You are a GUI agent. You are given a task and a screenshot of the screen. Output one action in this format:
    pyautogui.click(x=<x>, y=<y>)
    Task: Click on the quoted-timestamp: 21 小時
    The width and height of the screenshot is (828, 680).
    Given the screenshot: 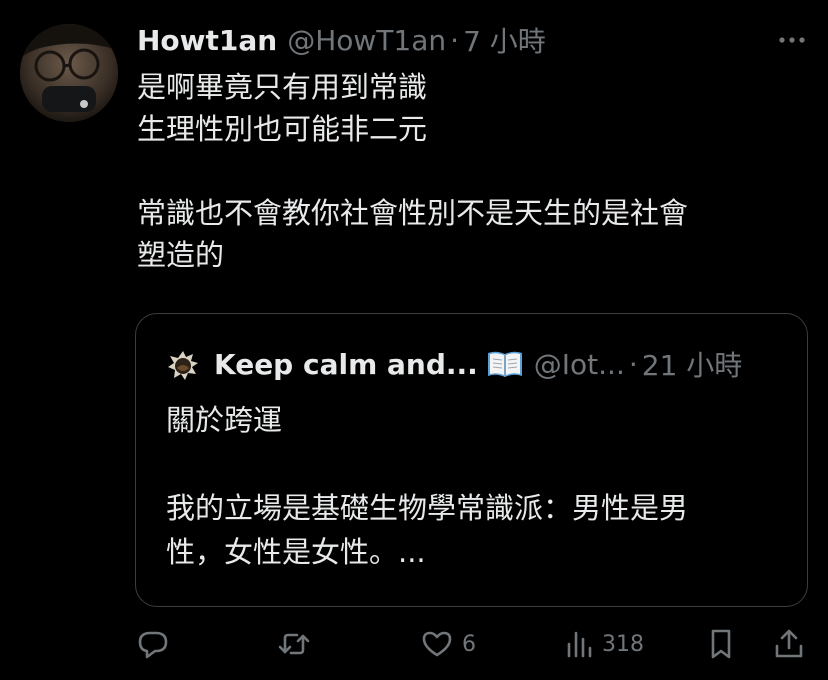 What is the action you would take?
    pyautogui.click(x=692, y=365)
    